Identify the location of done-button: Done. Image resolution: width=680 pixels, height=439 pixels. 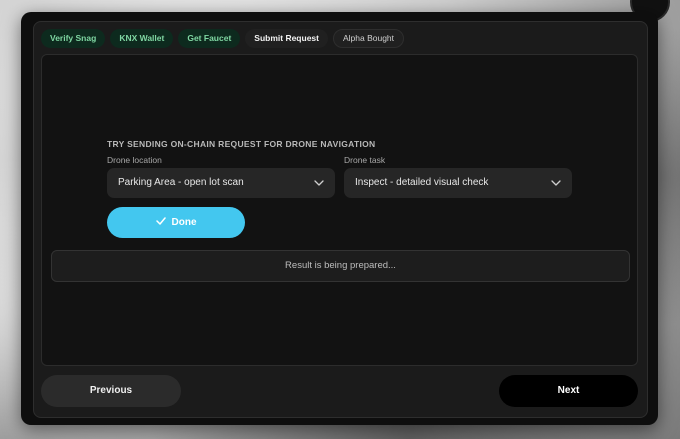
(176, 222).